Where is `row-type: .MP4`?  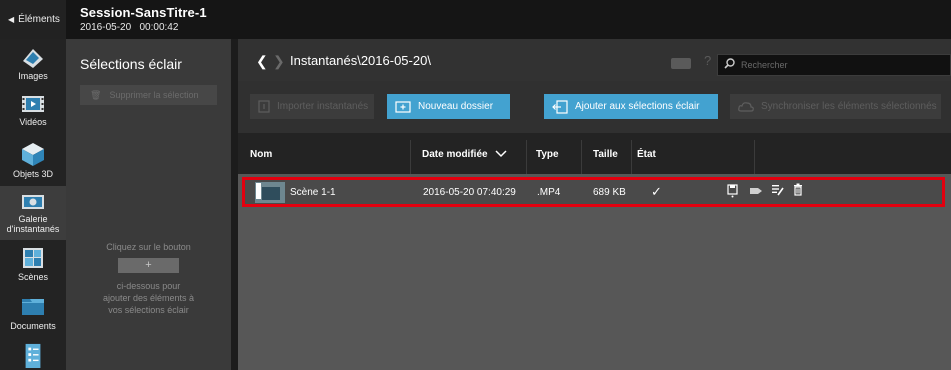 row-type: .MP4 is located at coordinates (549, 192).